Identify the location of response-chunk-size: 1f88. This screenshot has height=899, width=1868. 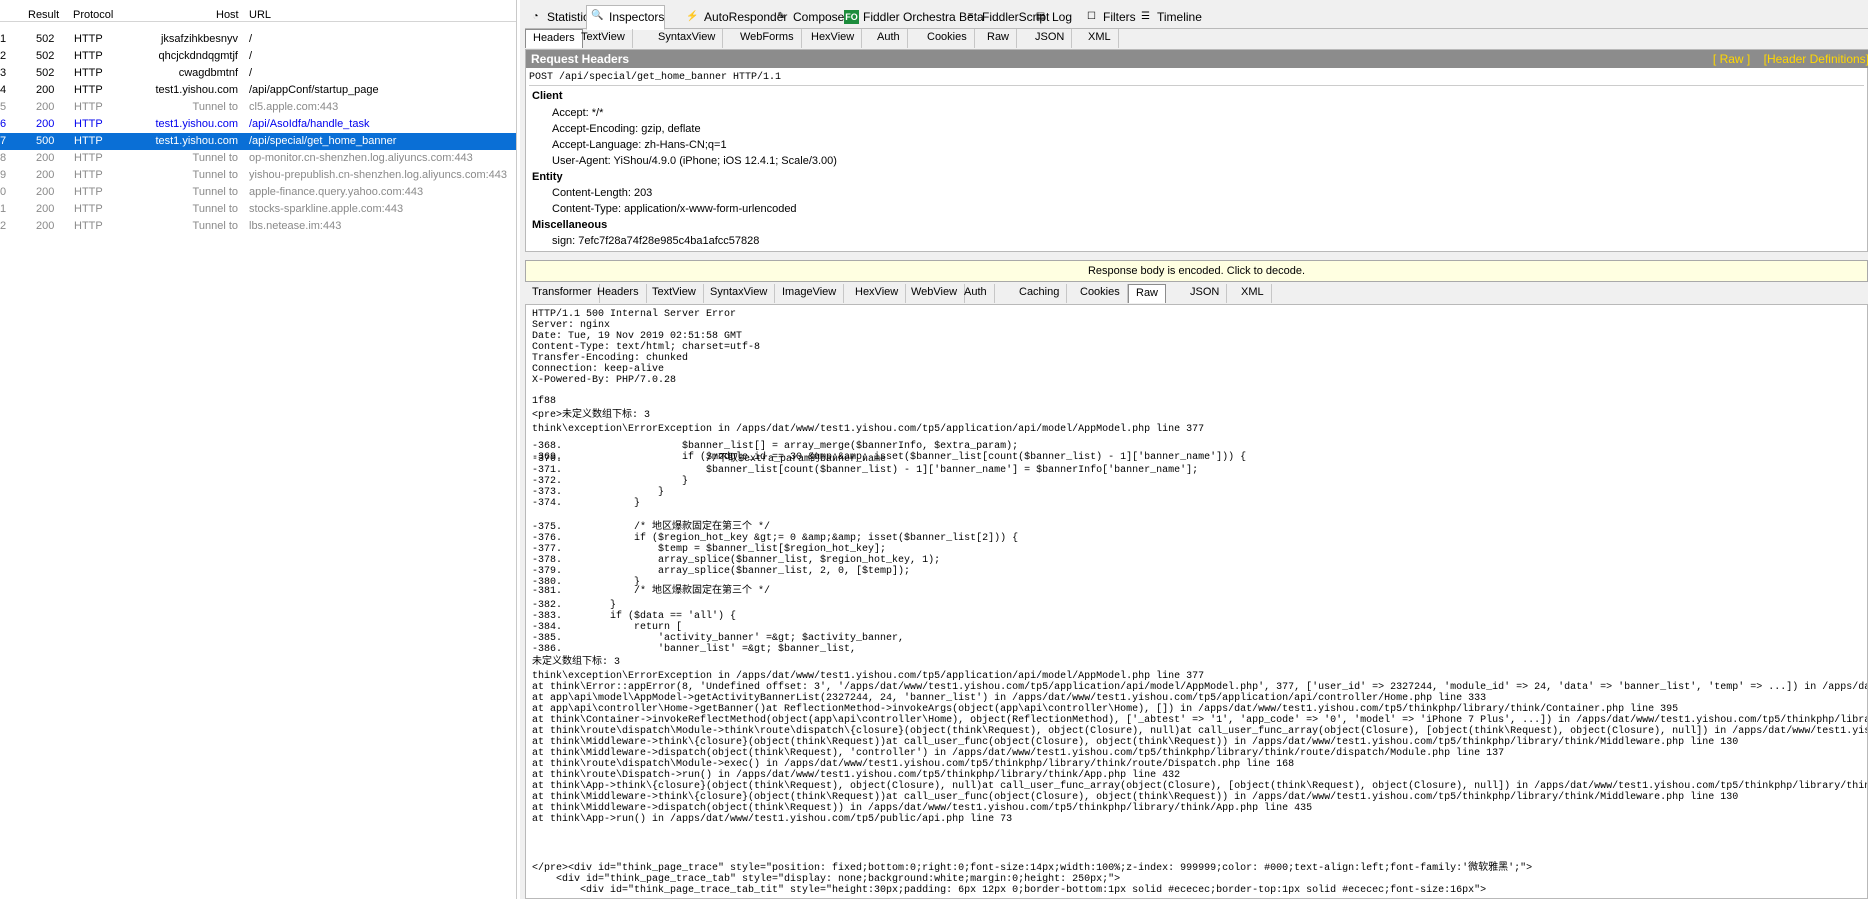
(544, 401).